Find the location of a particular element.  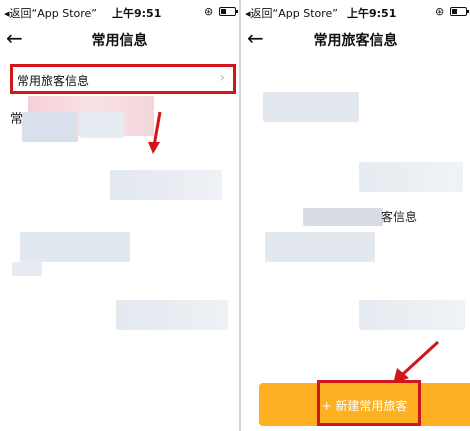

frequent-traveler-info-item: 常用旅客信息 › is located at coordinates (123, 79).